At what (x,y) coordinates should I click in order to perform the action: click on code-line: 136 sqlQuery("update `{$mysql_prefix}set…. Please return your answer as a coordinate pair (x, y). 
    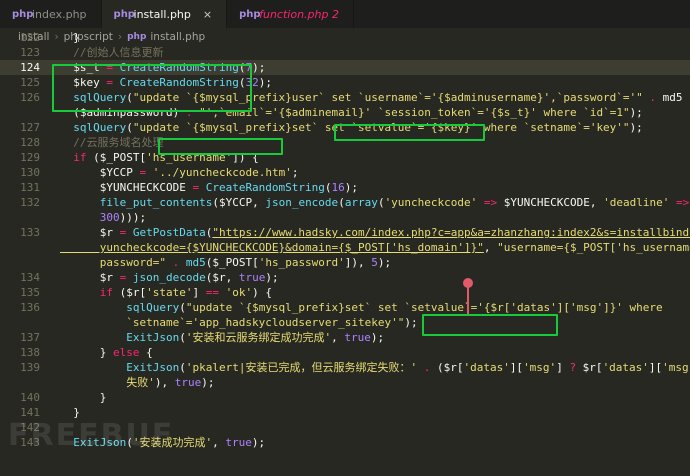
    Looking at the image, I should click on (345, 307).